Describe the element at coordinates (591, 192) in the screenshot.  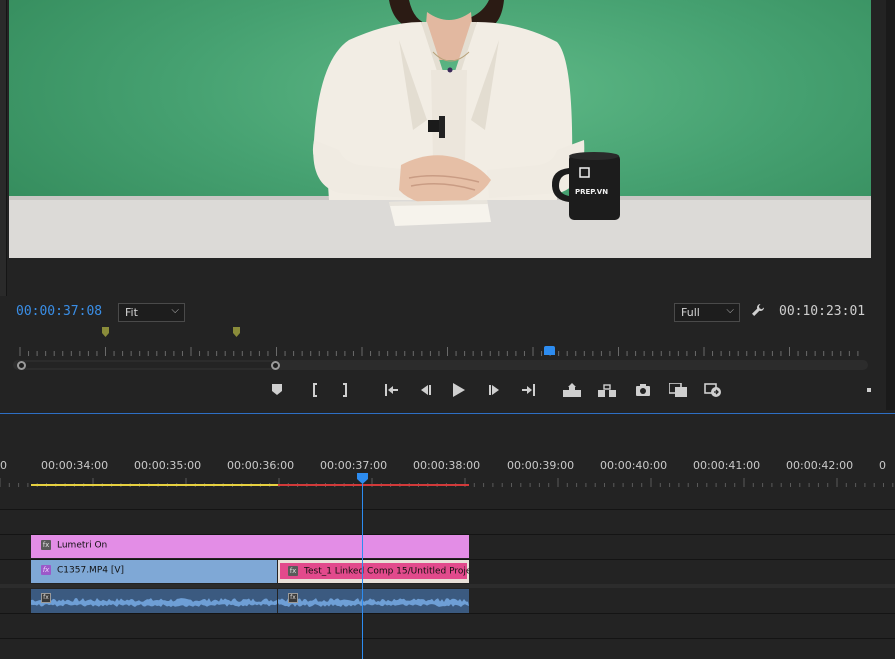
I see `mug-logo-text: PREP.VN` at that location.